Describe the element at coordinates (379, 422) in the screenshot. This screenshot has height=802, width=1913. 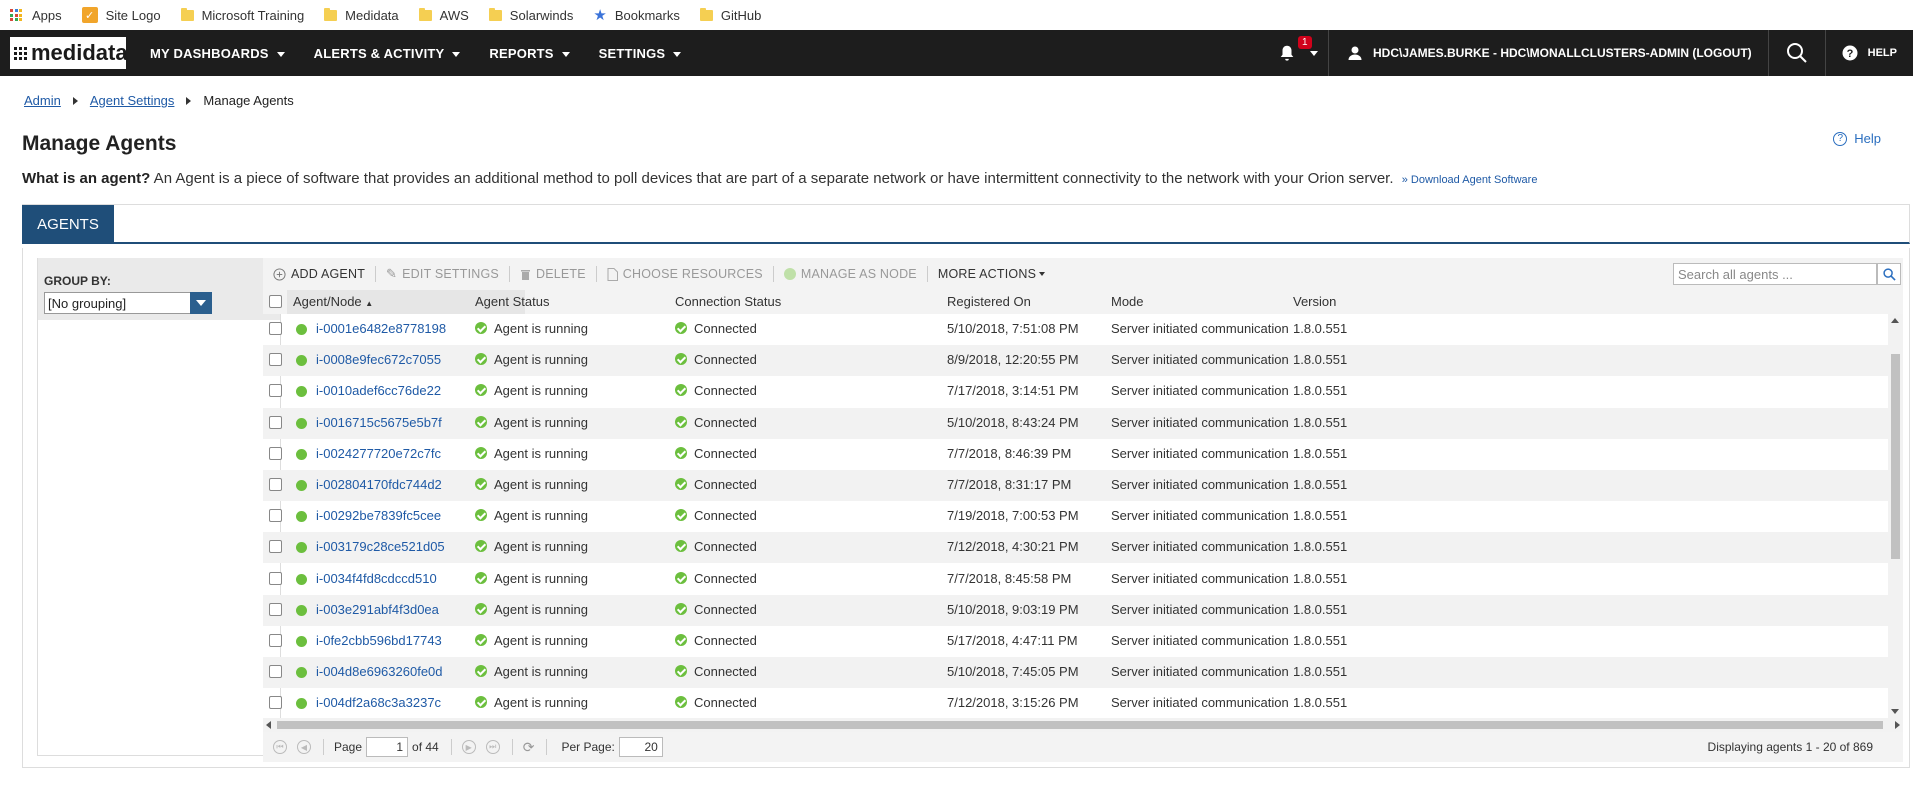
I see `agent-node-link: i-0016715c5675e5b7f` at that location.